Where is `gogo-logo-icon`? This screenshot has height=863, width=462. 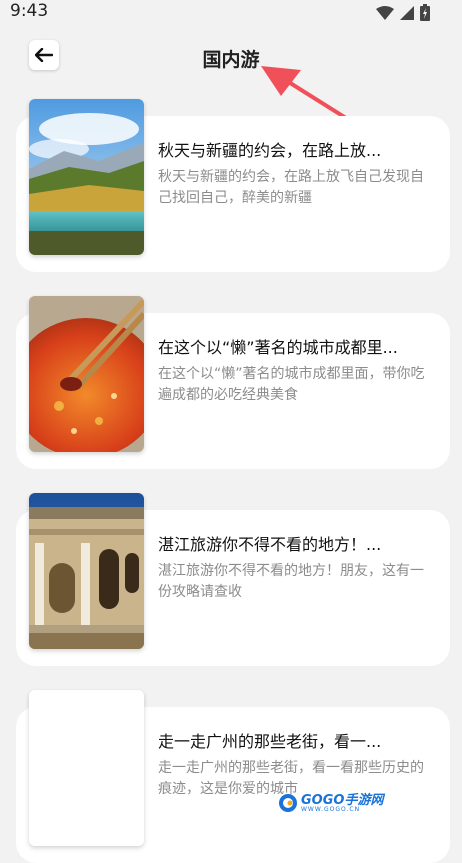 gogo-logo-icon is located at coordinates (288, 803).